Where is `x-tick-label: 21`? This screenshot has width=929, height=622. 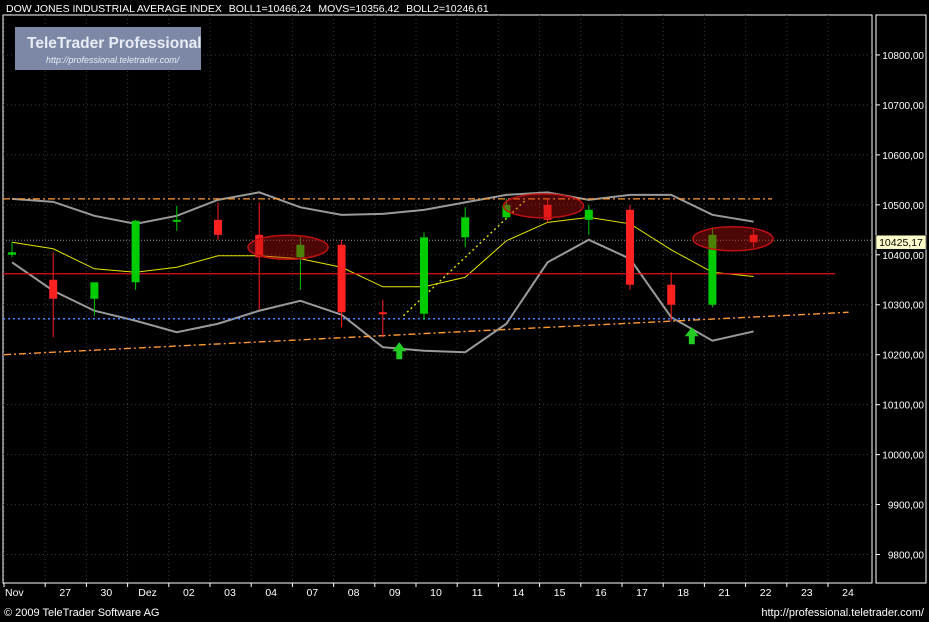 x-tick-label: 21 is located at coordinates (725, 593).